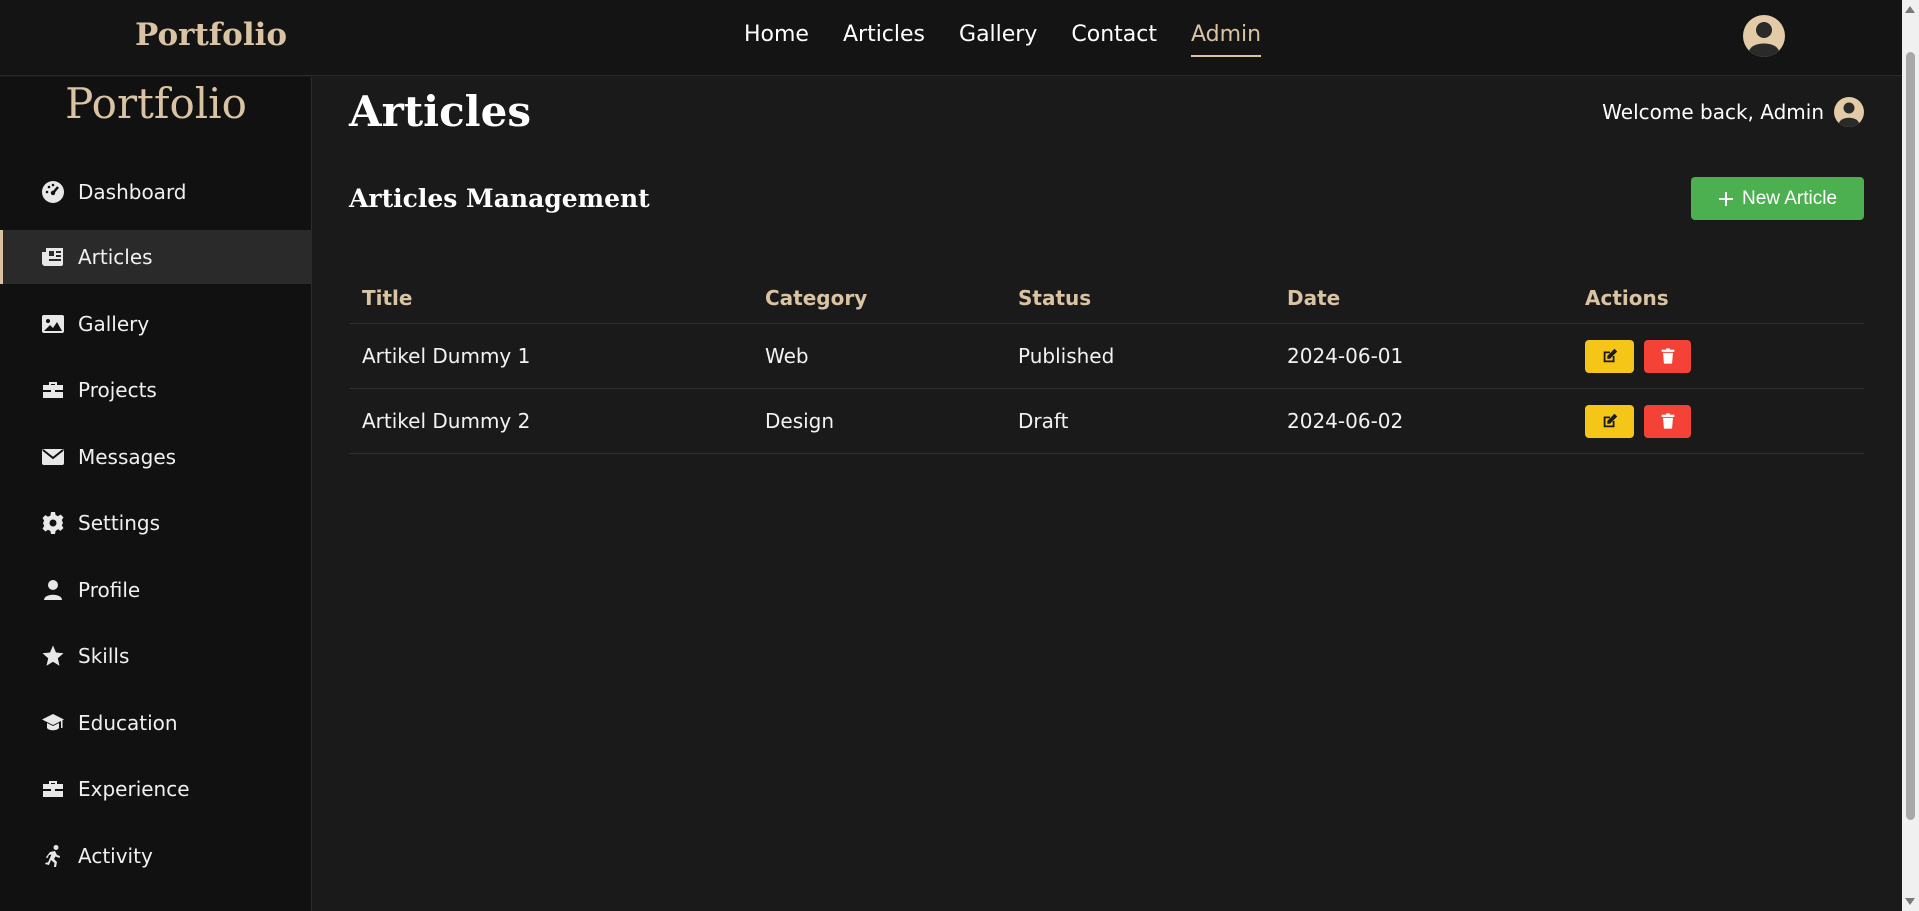 Image resolution: width=1919 pixels, height=911 pixels. Describe the element at coordinates (53, 523) in the screenshot. I see `gear-icon` at that location.